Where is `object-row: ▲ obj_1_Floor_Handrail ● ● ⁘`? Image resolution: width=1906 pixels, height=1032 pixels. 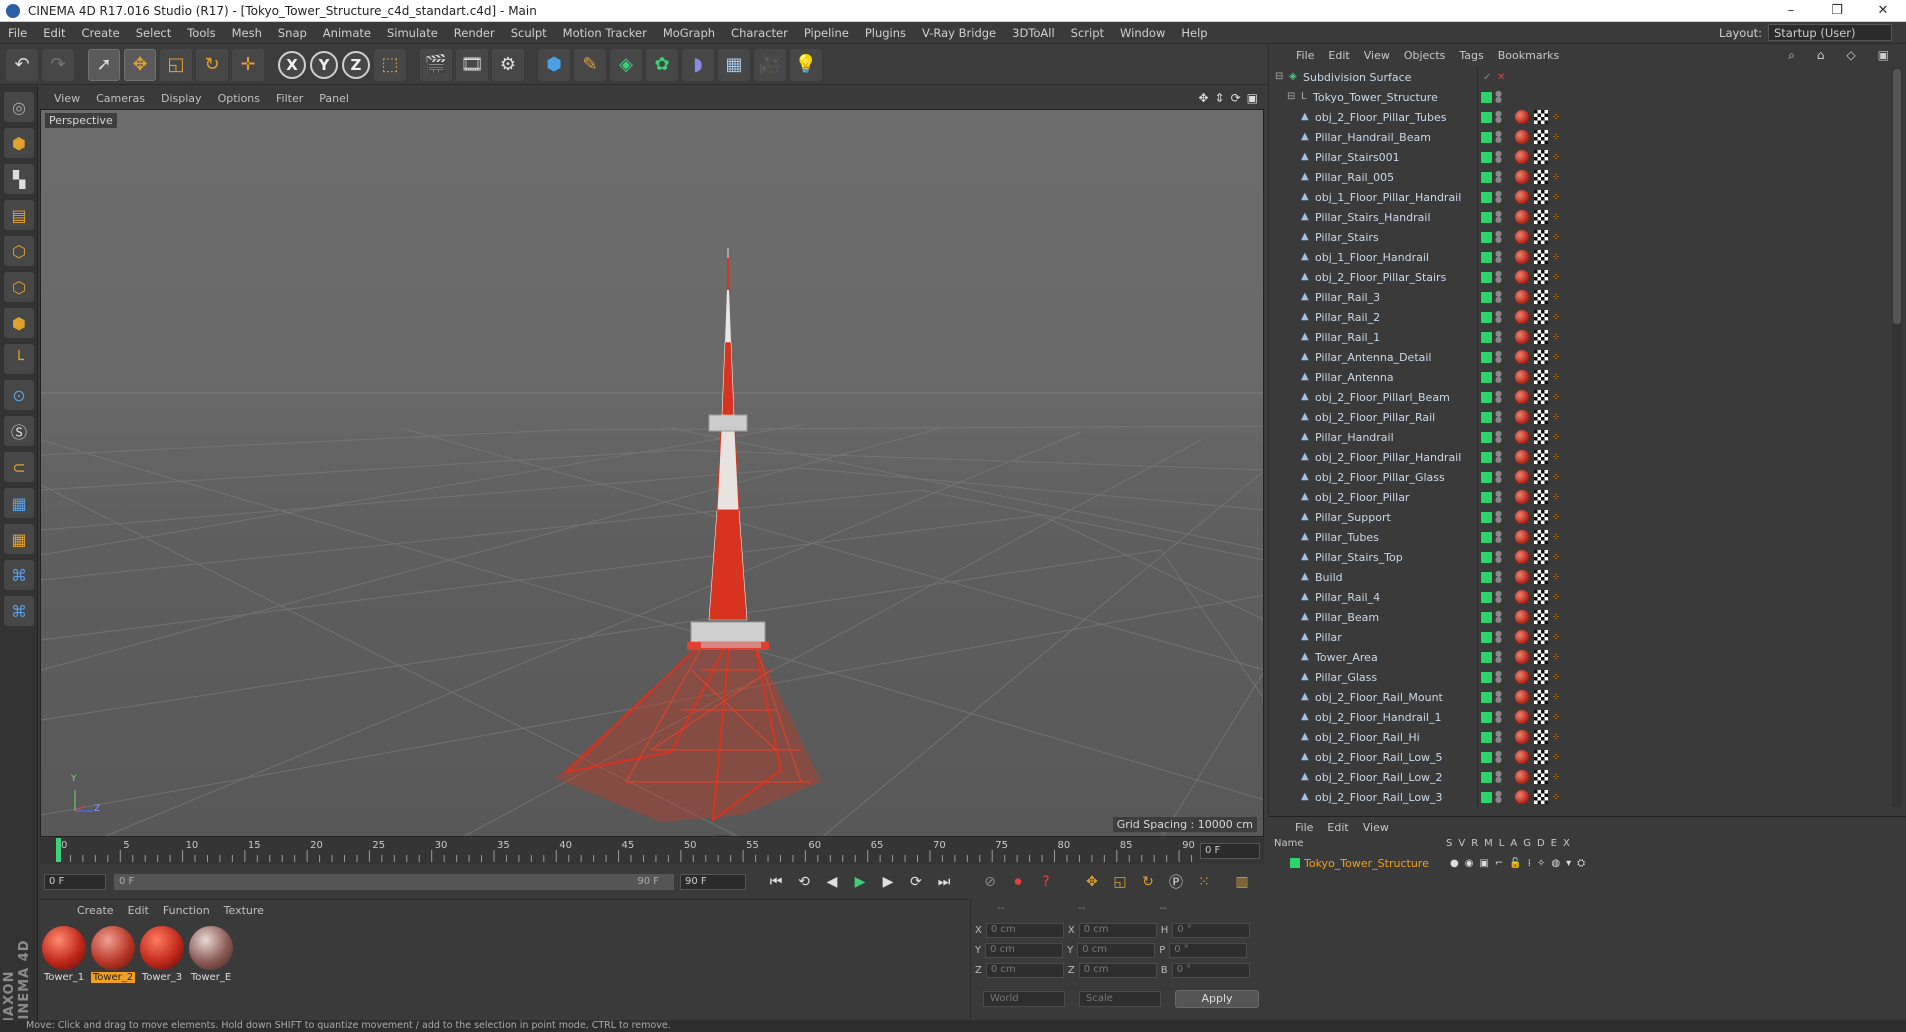 object-row: ▲ obj_1_Floor_Handrail ● ● ⁘ is located at coordinates (1579, 257).